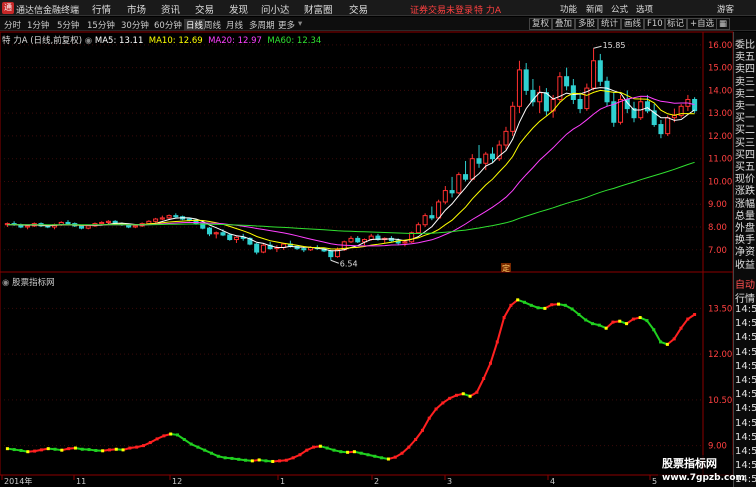 The height and width of the screenshot is (487, 756). I want to click on tool-stats-button: 统计, so click(610, 24).